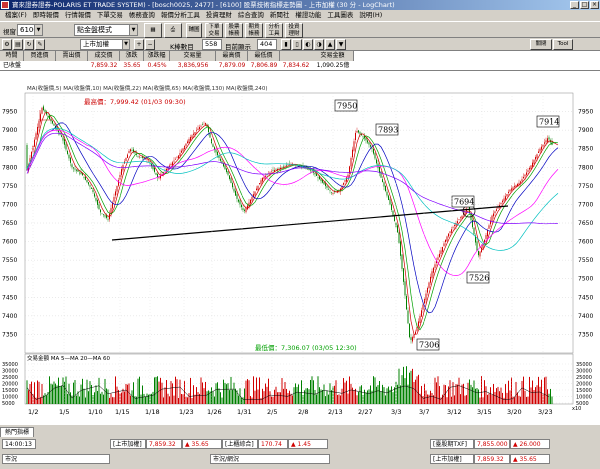 This screenshot has height=469, width=600. Describe the element at coordinates (9, 223) in the screenshot. I see `price-tick-label: 7650` at that location.